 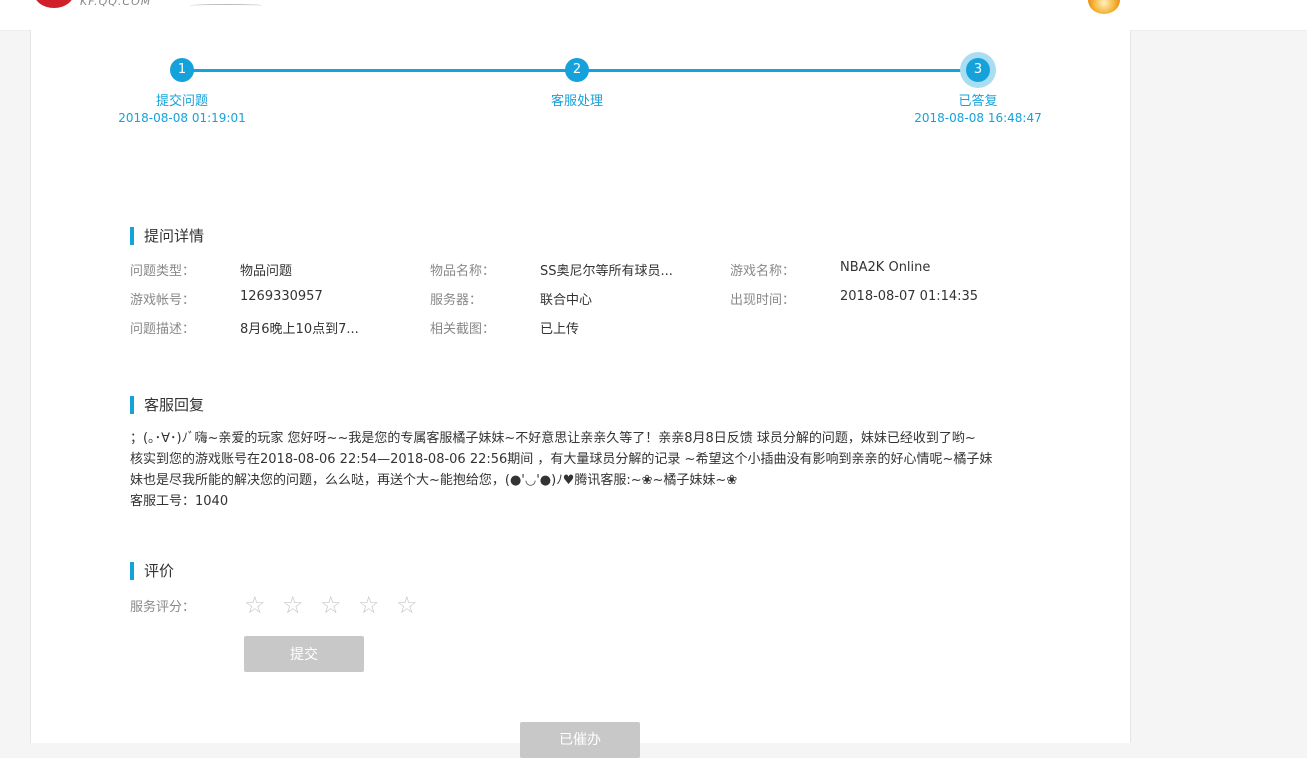 I want to click on star-4-icon: ☆, so click(x=369, y=605).